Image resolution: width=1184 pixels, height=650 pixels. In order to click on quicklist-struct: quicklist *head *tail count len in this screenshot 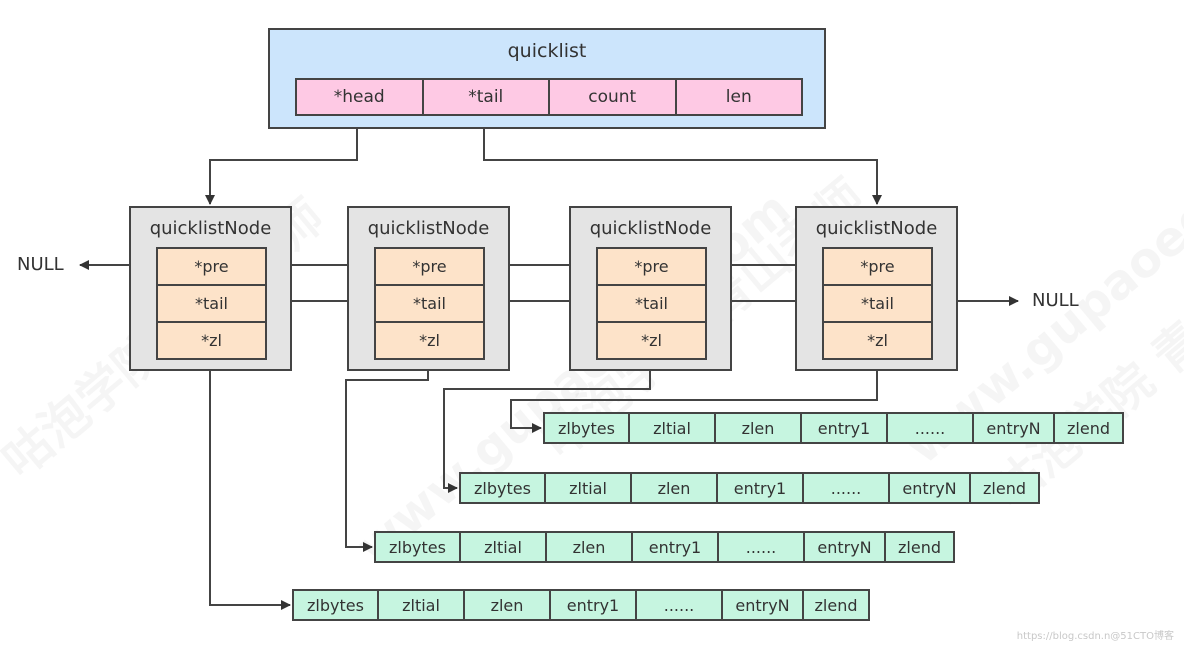, I will do `click(547, 78)`.